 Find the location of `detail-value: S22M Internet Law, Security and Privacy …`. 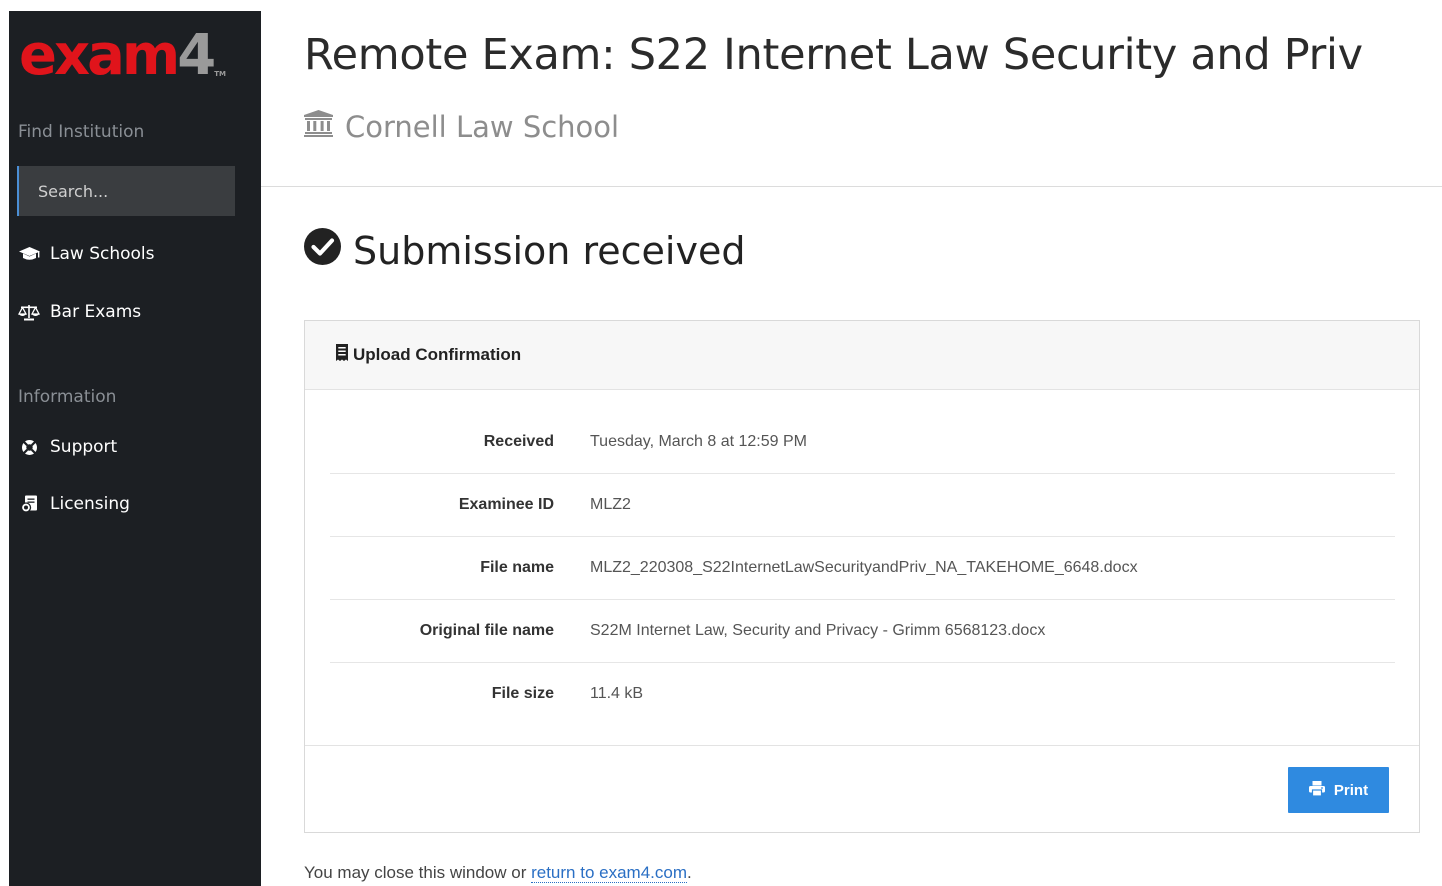

detail-value: S22M Internet Law, Security and Privacy … is located at coordinates (818, 630).